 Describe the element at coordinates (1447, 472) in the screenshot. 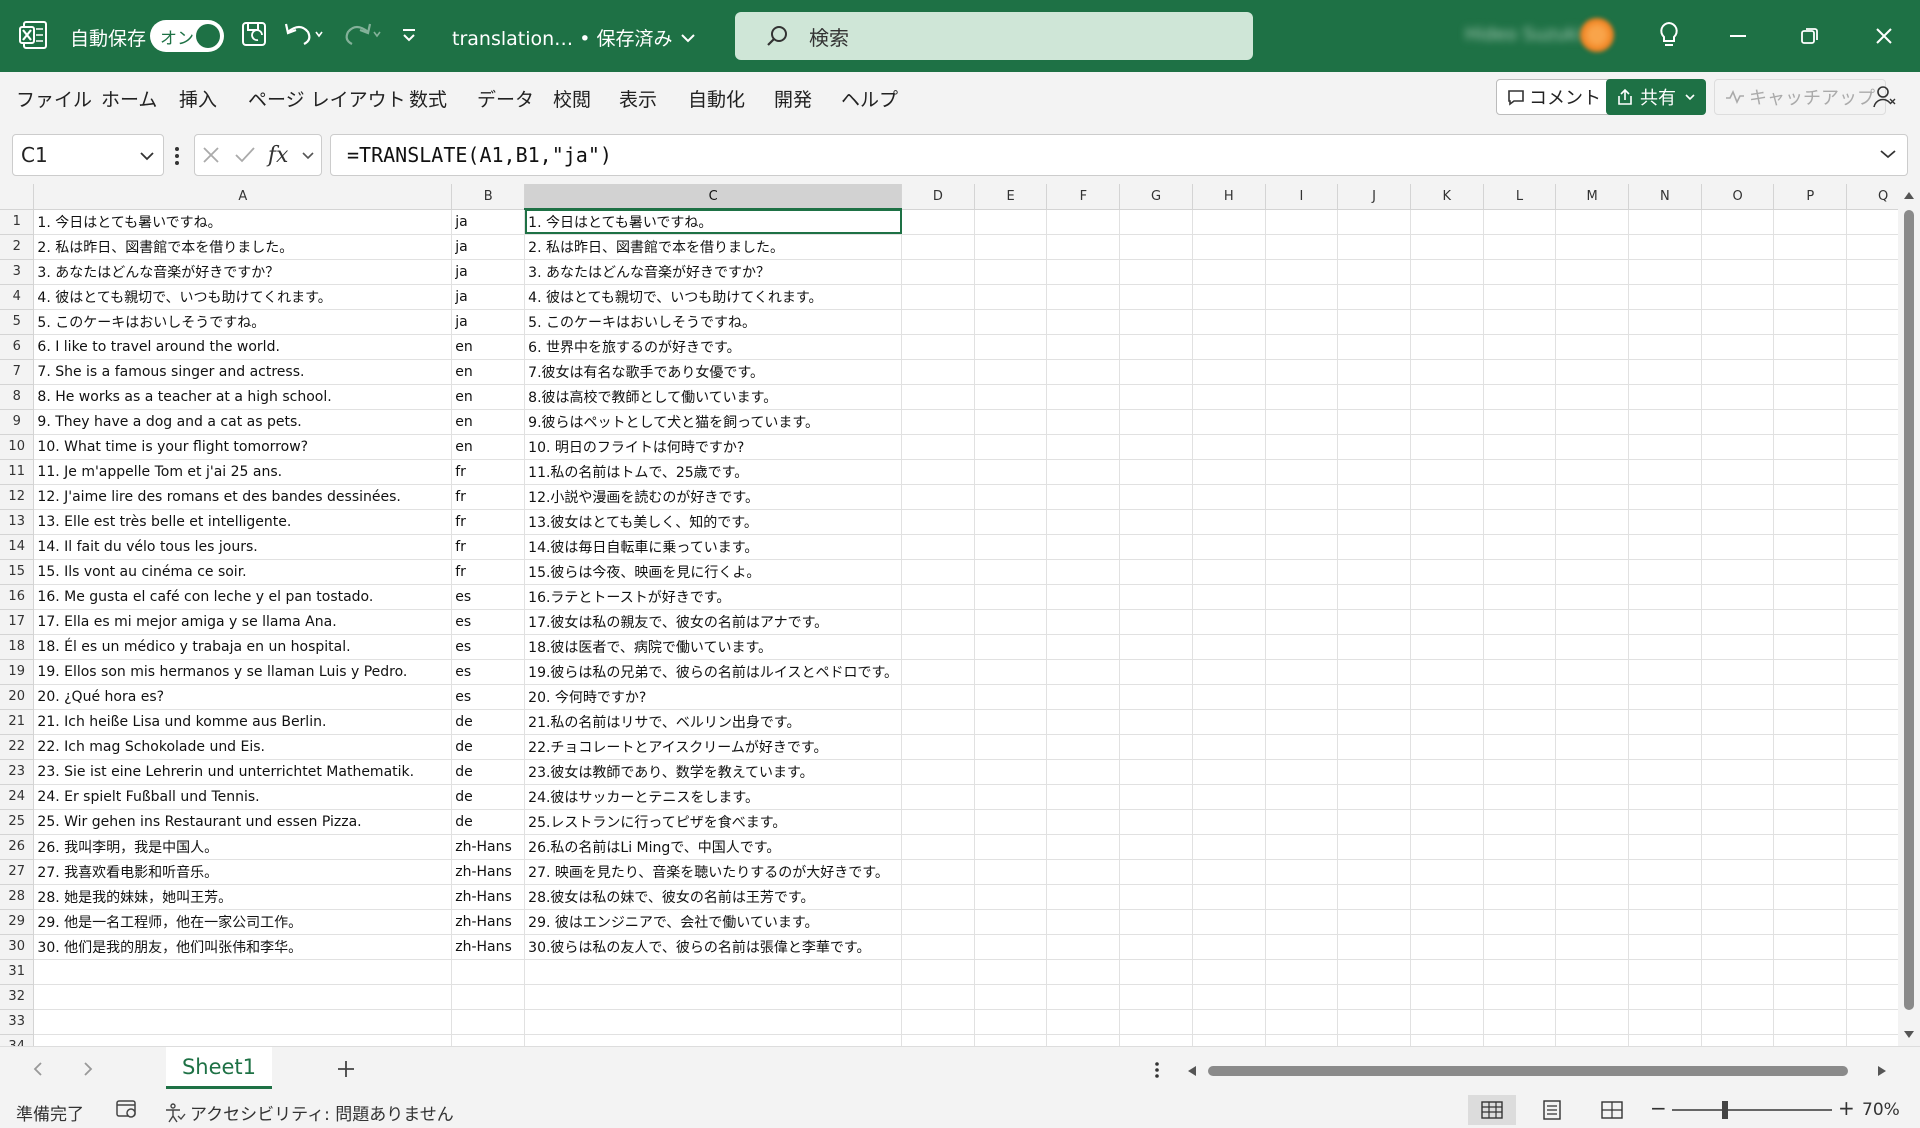

I see `cell-k11` at that location.